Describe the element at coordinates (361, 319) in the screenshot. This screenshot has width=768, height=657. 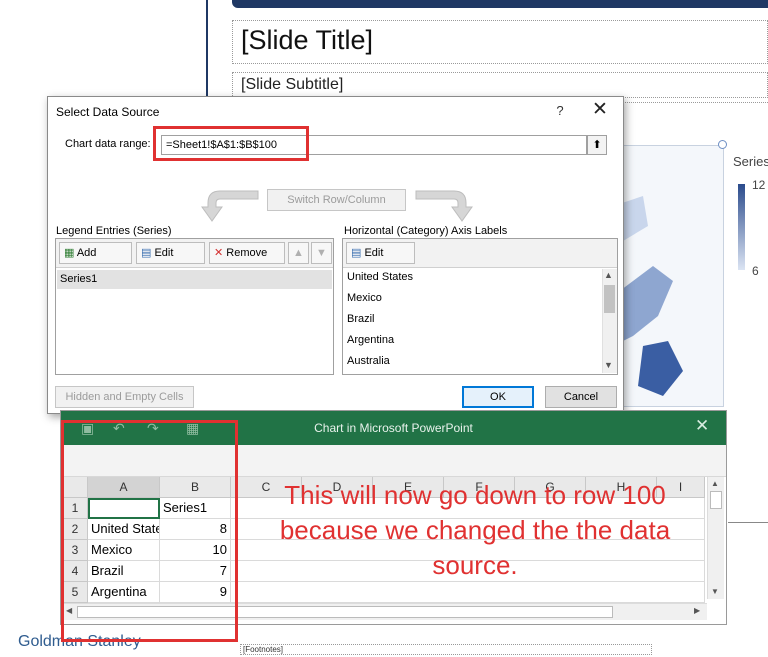
I see `axis-list-item: Brazil` at that location.